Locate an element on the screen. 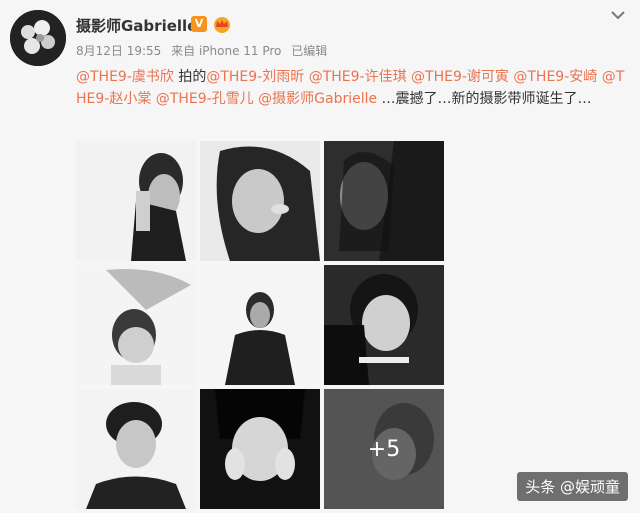  mention-link: @THE9-谢可寅 is located at coordinates (460, 77).